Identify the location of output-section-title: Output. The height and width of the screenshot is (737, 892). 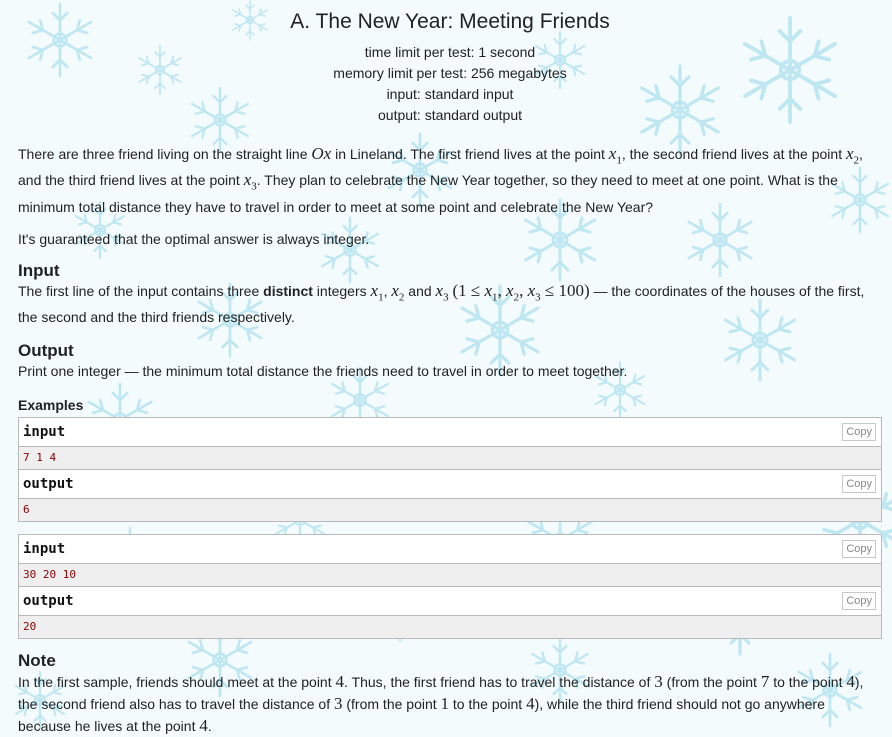
(46, 351).